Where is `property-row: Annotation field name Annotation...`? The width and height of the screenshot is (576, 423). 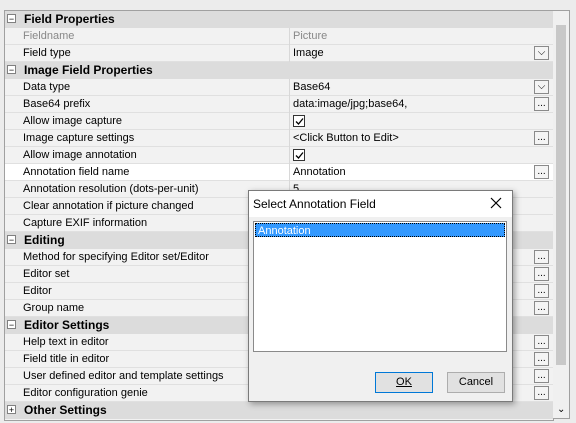
property-row: Annotation field name Annotation... is located at coordinates (279, 172).